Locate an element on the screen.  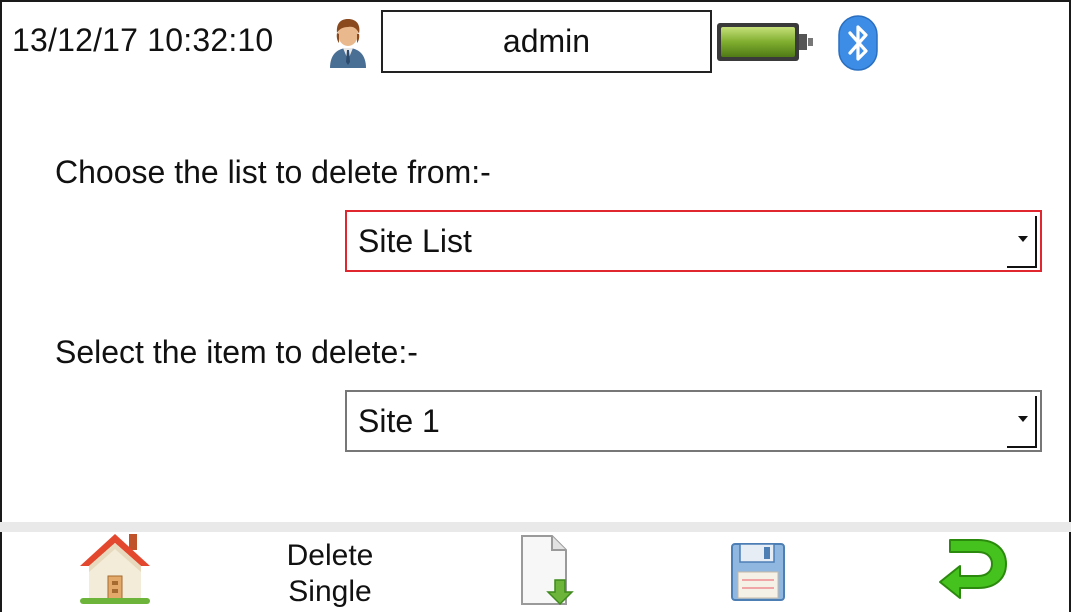
export-file-button is located at coordinates (545, 572).